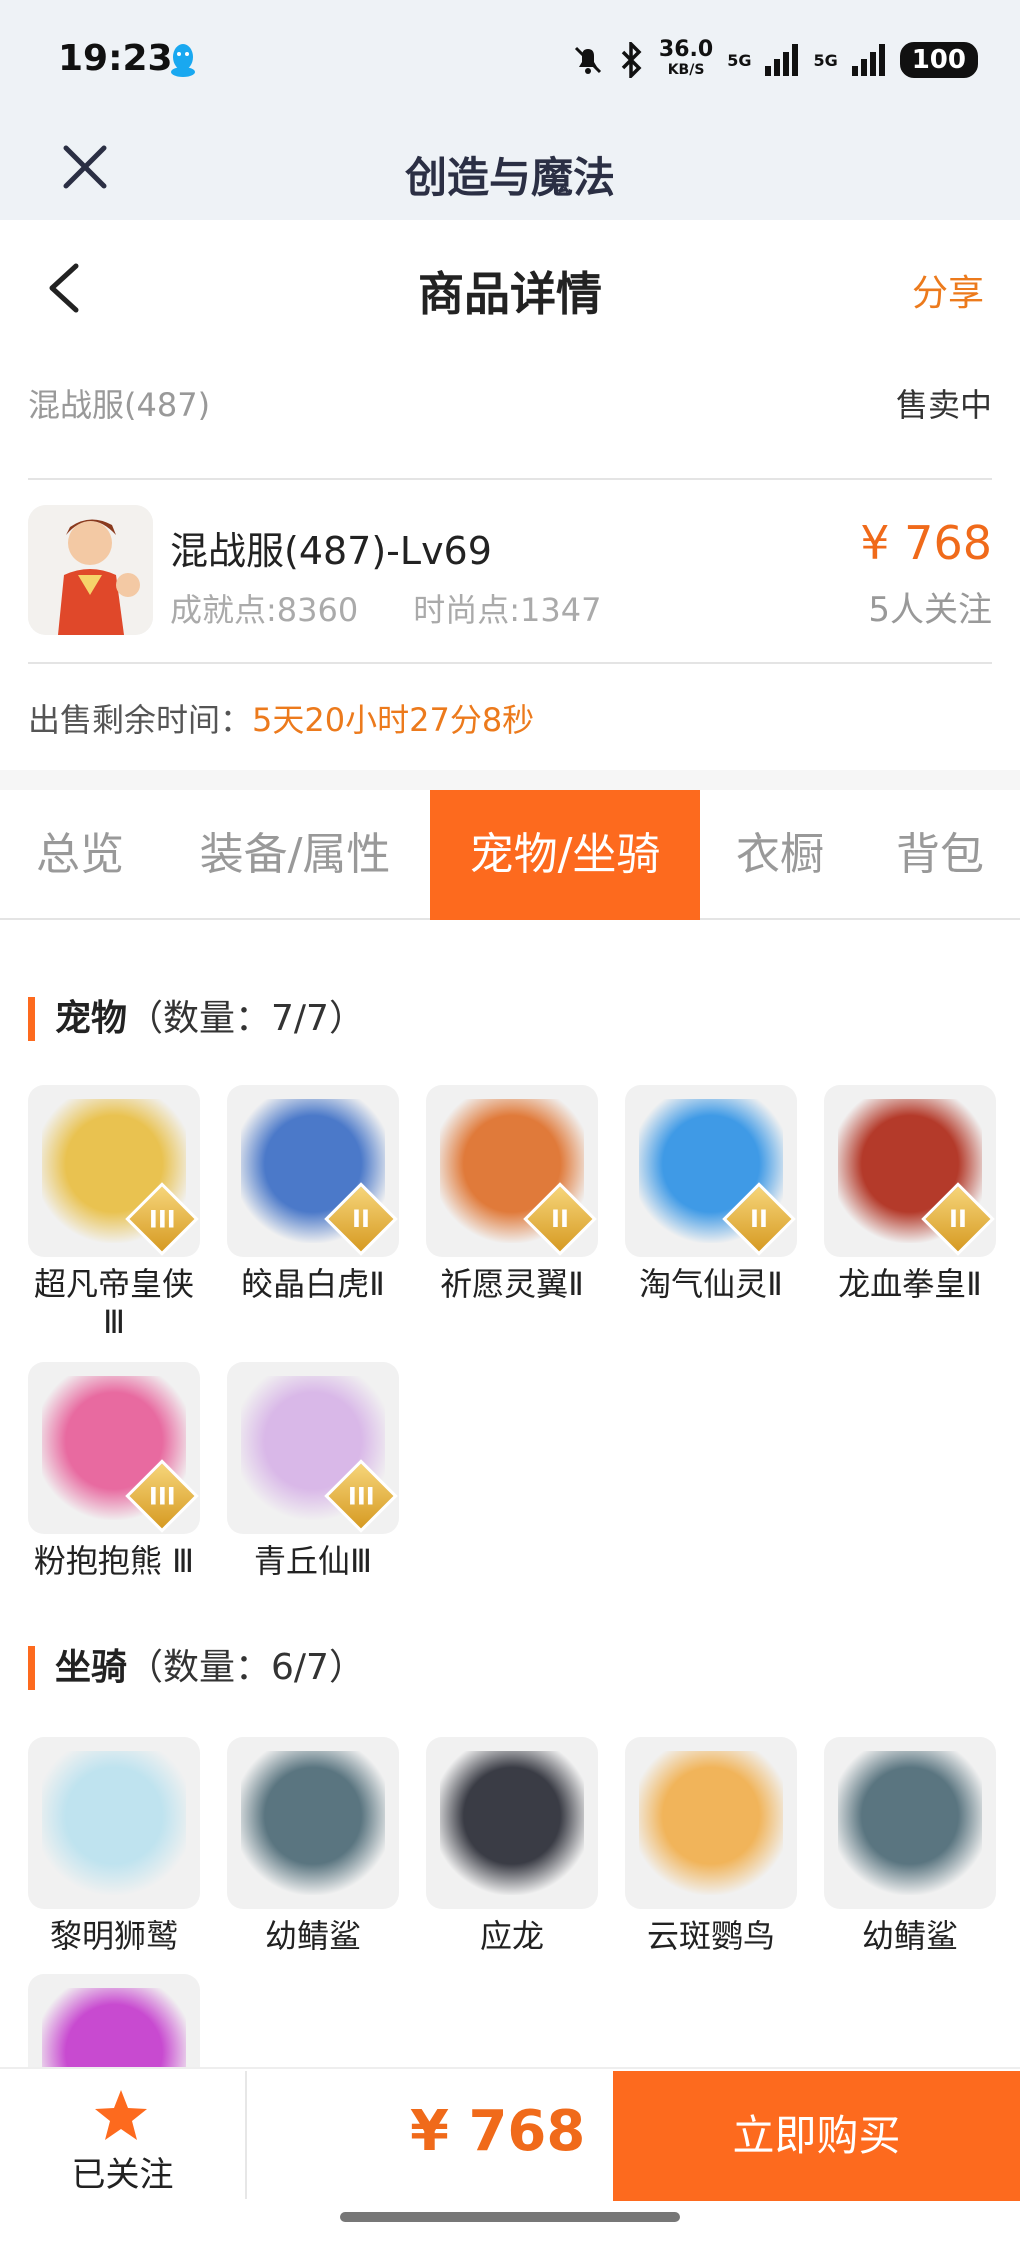  What do you see at coordinates (113, 1303) in the screenshot?
I see `item-name-label: 超凡帝皇侠Ⅲ` at bounding box center [113, 1303].